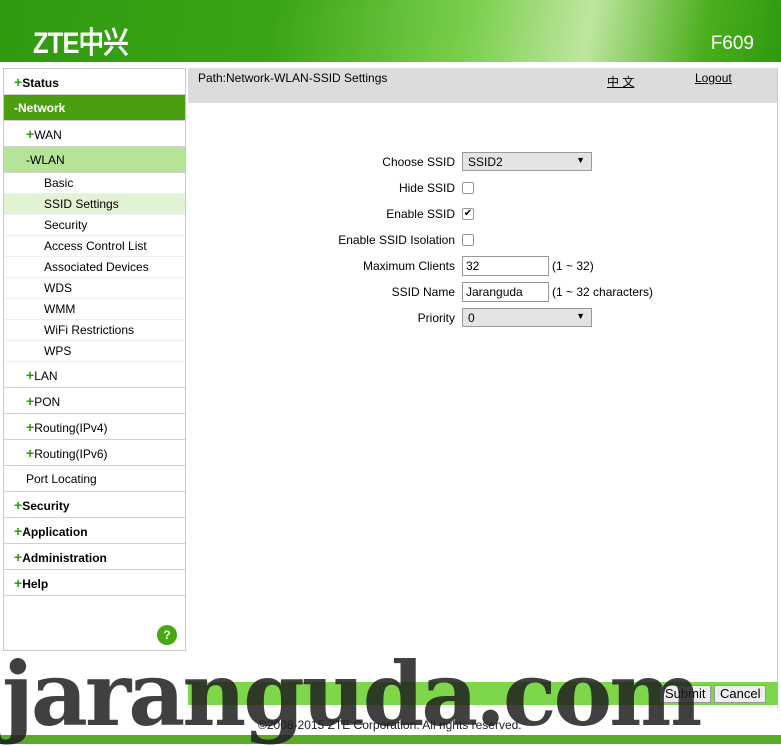  Describe the element at coordinates (94, 505) in the screenshot. I see `sidebar-item-security: +Security` at that location.